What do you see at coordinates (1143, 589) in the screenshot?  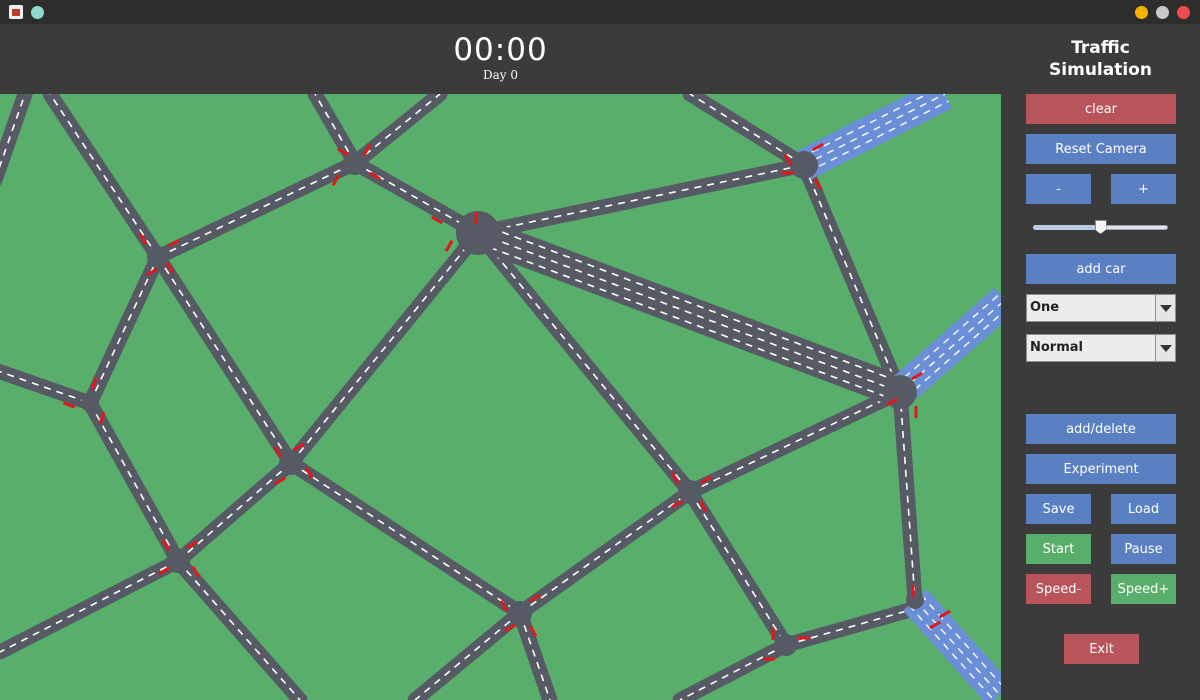 I see `speed-up-button: Speed+` at bounding box center [1143, 589].